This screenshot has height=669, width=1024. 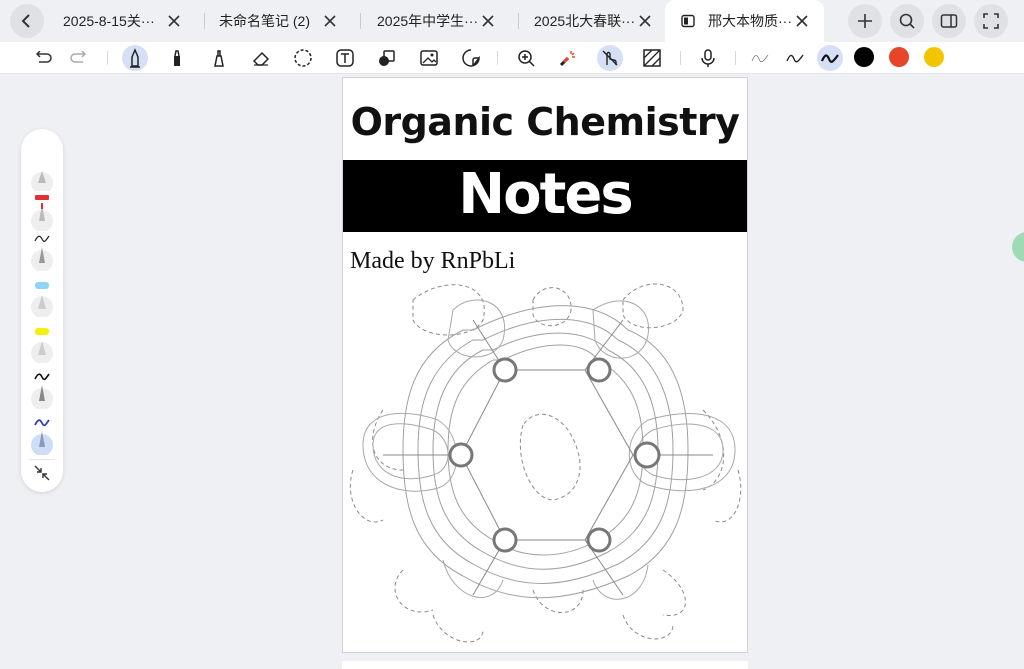 I want to click on undo-icon, so click(x=43, y=57).